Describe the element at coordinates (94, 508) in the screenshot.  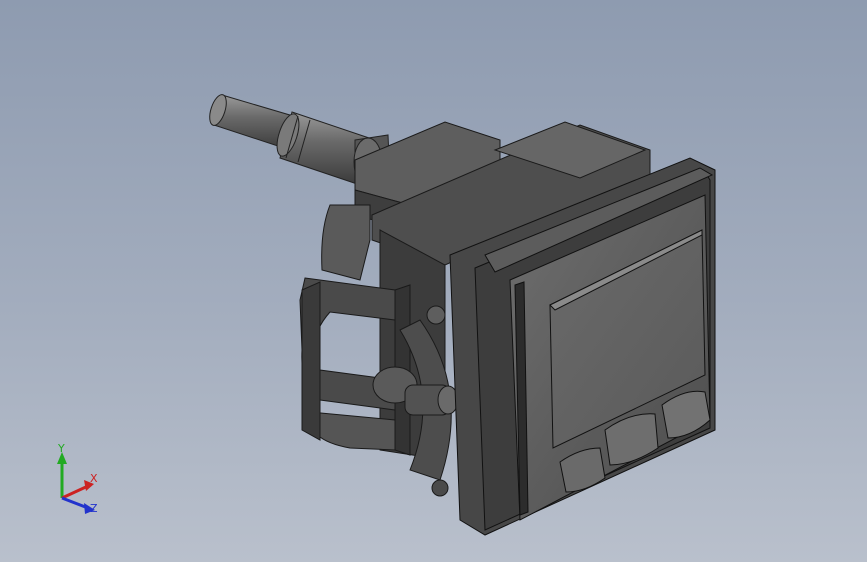
I see `z-axis-label: Z` at that location.